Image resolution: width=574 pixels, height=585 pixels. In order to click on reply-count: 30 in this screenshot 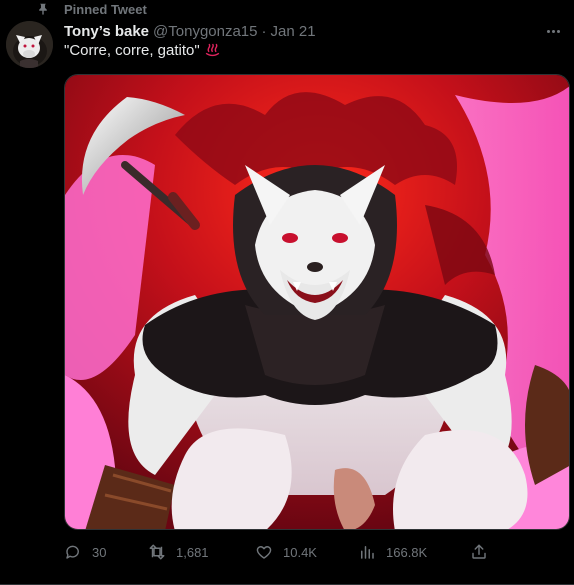, I will do `click(99, 552)`.